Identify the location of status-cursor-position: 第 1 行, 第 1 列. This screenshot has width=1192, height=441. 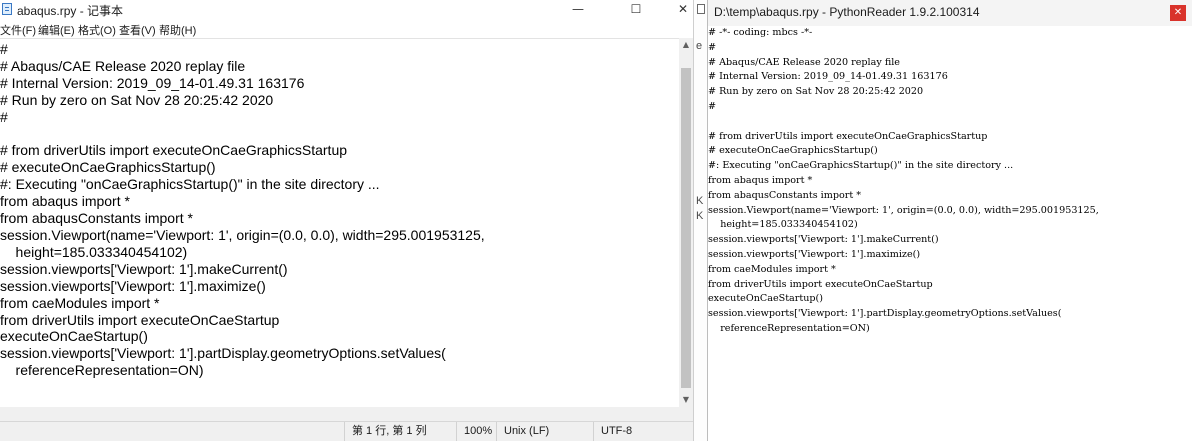
(398, 431).